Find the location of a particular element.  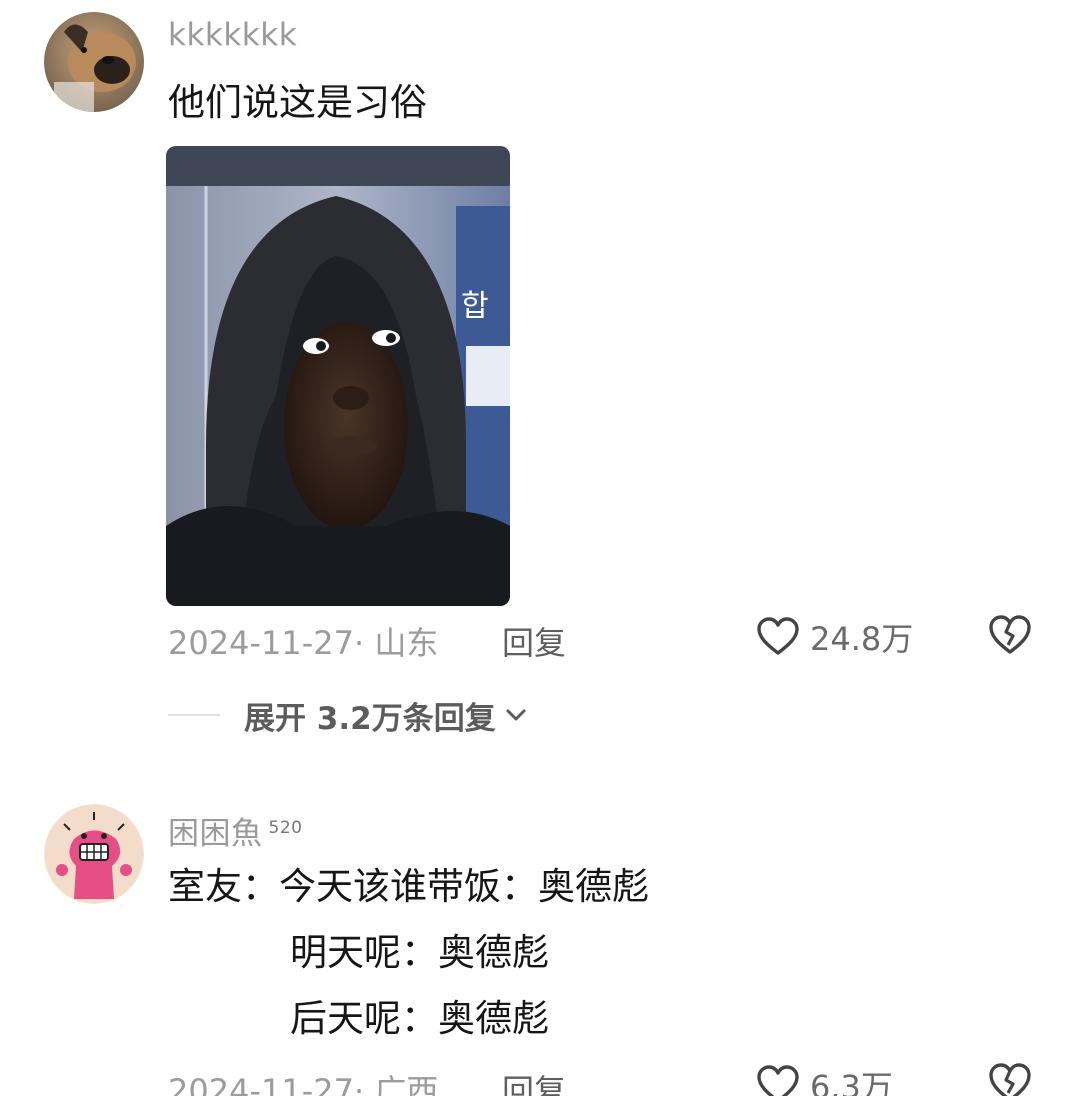

dog-avatar-icon is located at coordinates (94, 62).